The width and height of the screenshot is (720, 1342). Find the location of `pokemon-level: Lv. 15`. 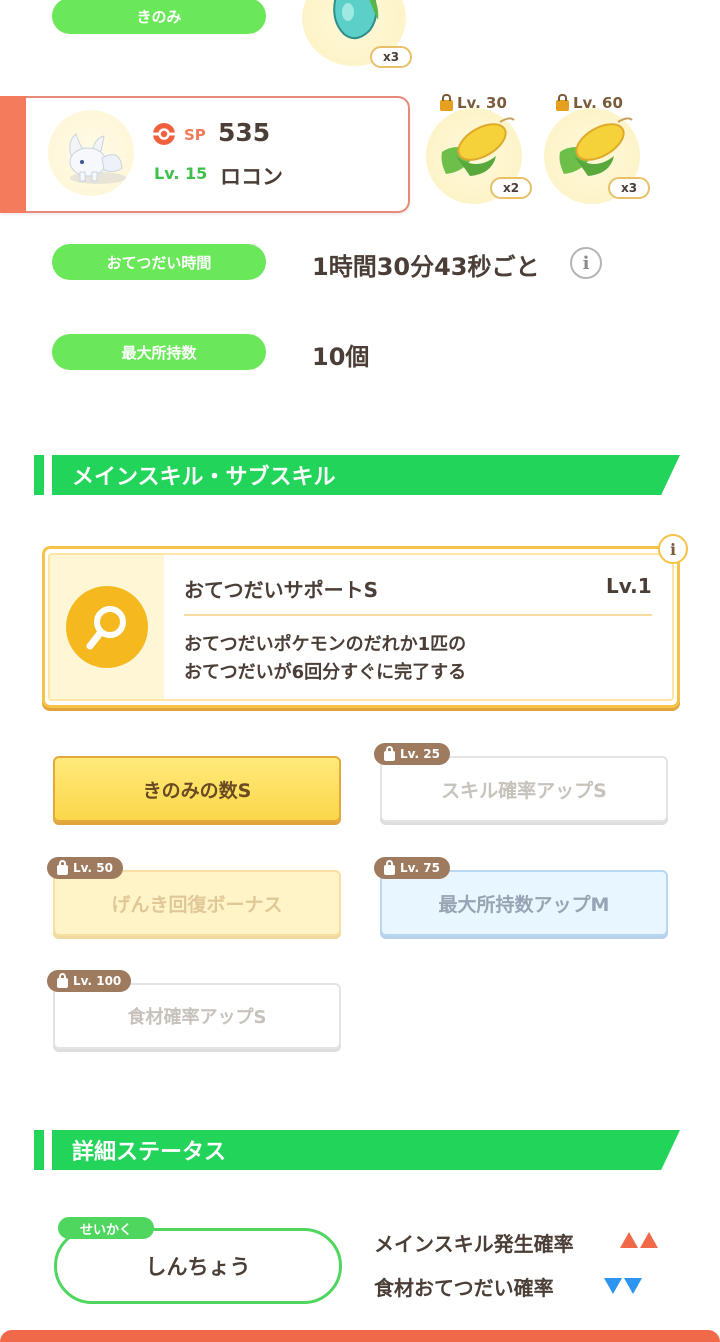

pokemon-level: Lv. 15 is located at coordinates (181, 173).